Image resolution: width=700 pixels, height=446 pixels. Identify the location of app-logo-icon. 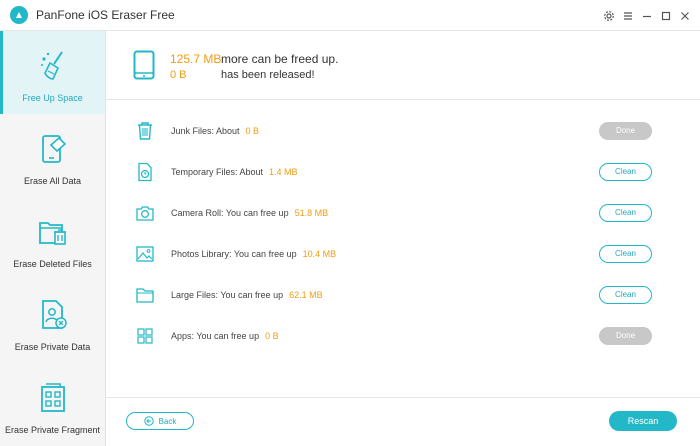
(19, 15).